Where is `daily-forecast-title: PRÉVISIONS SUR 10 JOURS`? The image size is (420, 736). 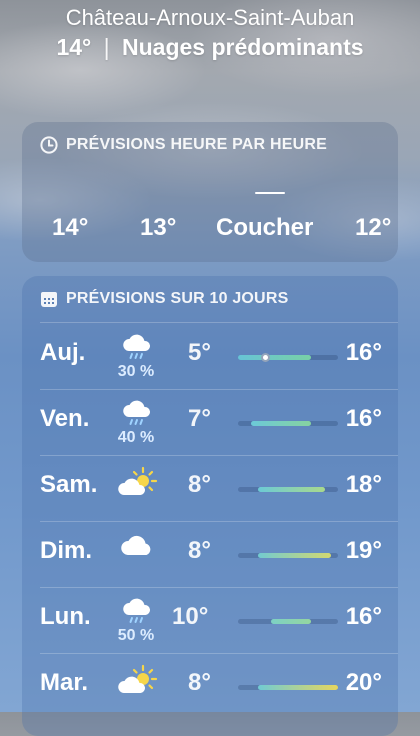
daily-forecast-title: PRÉVISIONS SUR 10 JOURS is located at coordinates (164, 299).